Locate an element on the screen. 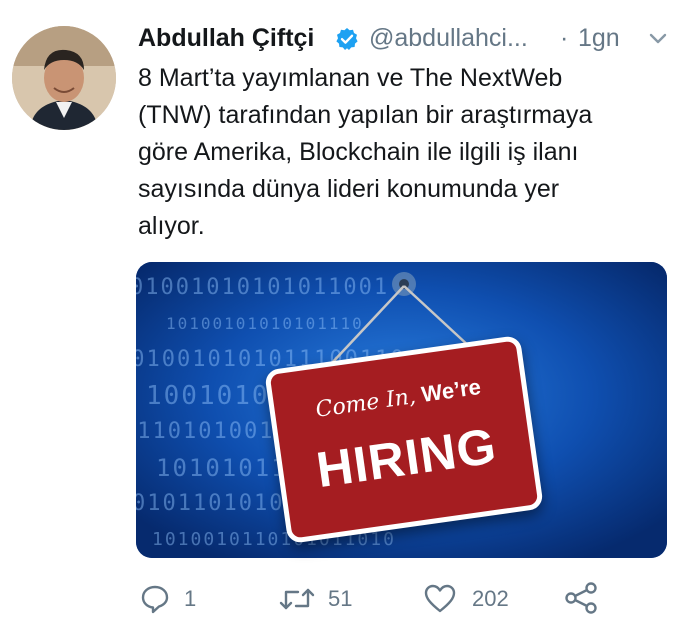  tweet-text-line: sayısında dünya lideri konumunda yer is located at coordinates (349, 189).